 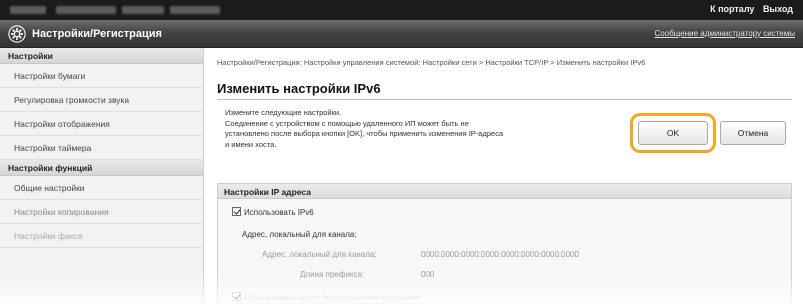 What do you see at coordinates (101, 100) in the screenshot?
I see `sidebar-item-volume: Регулировка громкости звука` at bounding box center [101, 100].